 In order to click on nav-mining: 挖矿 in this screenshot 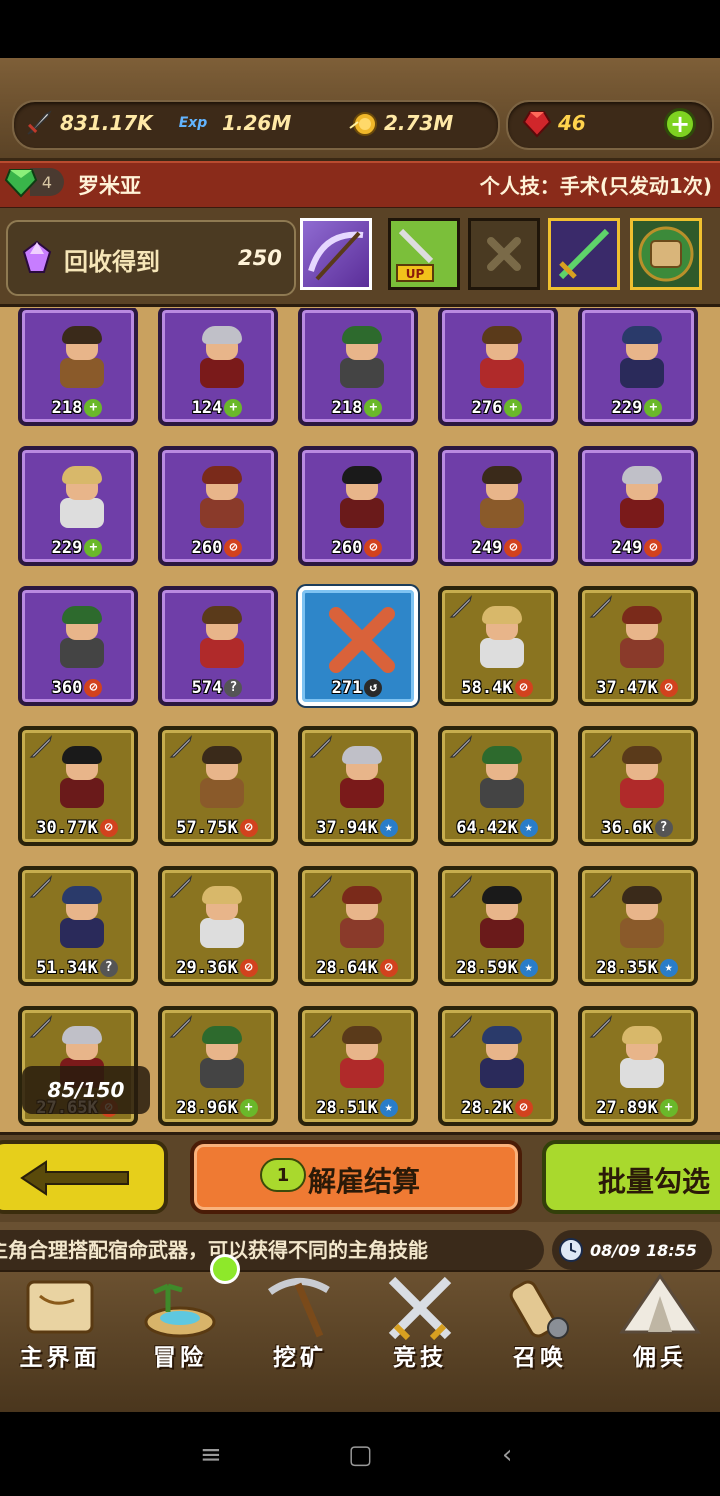, I will do `click(300, 1324)`.